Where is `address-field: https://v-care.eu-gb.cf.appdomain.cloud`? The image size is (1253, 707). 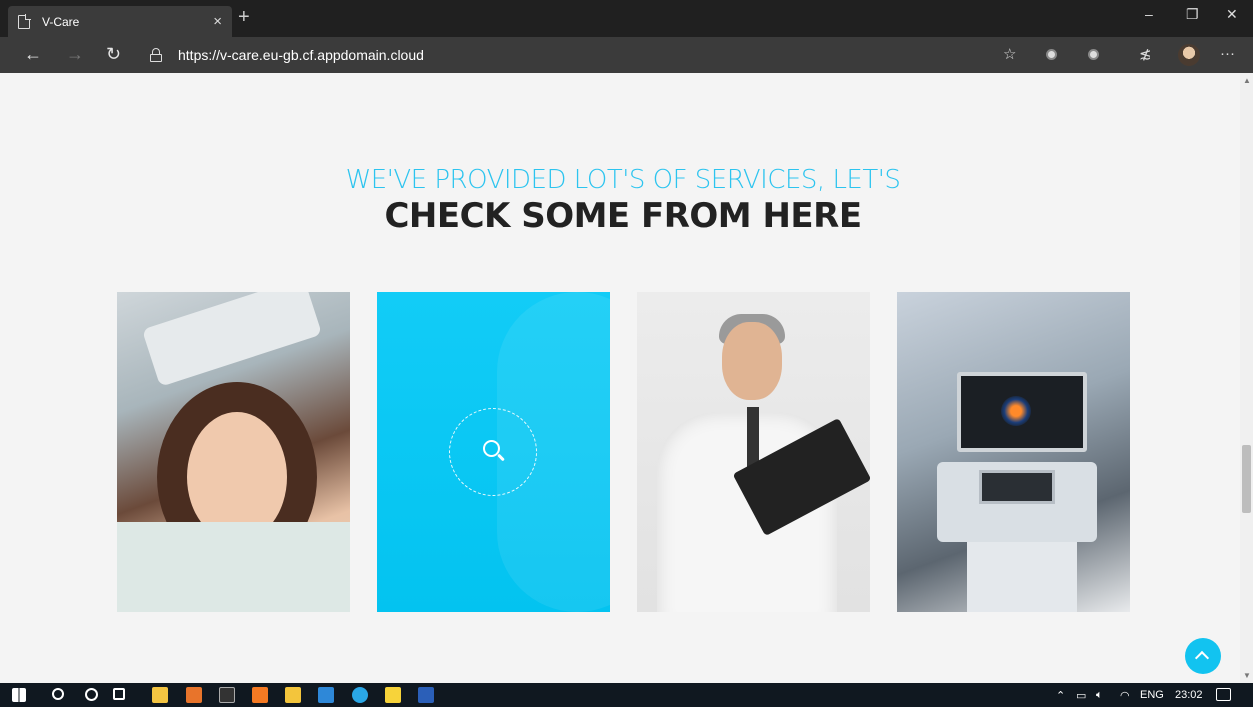 address-field: https://v-care.eu-gb.cf.appdomain.cloud is located at coordinates (301, 55).